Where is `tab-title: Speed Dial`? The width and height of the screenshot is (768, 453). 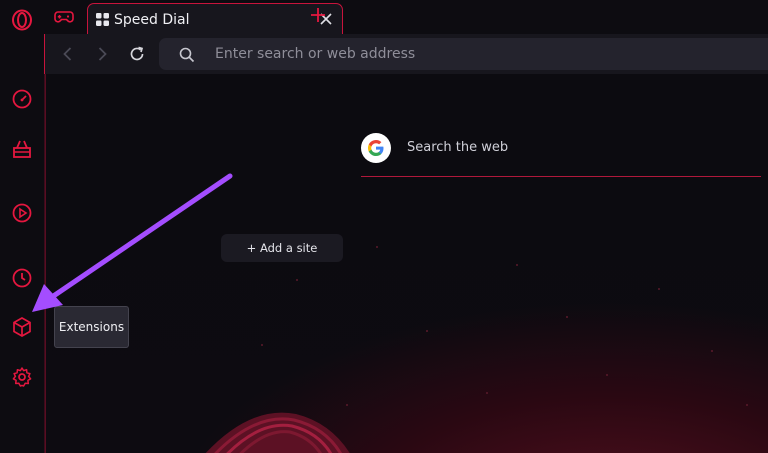 tab-title: Speed Dial is located at coordinates (152, 20).